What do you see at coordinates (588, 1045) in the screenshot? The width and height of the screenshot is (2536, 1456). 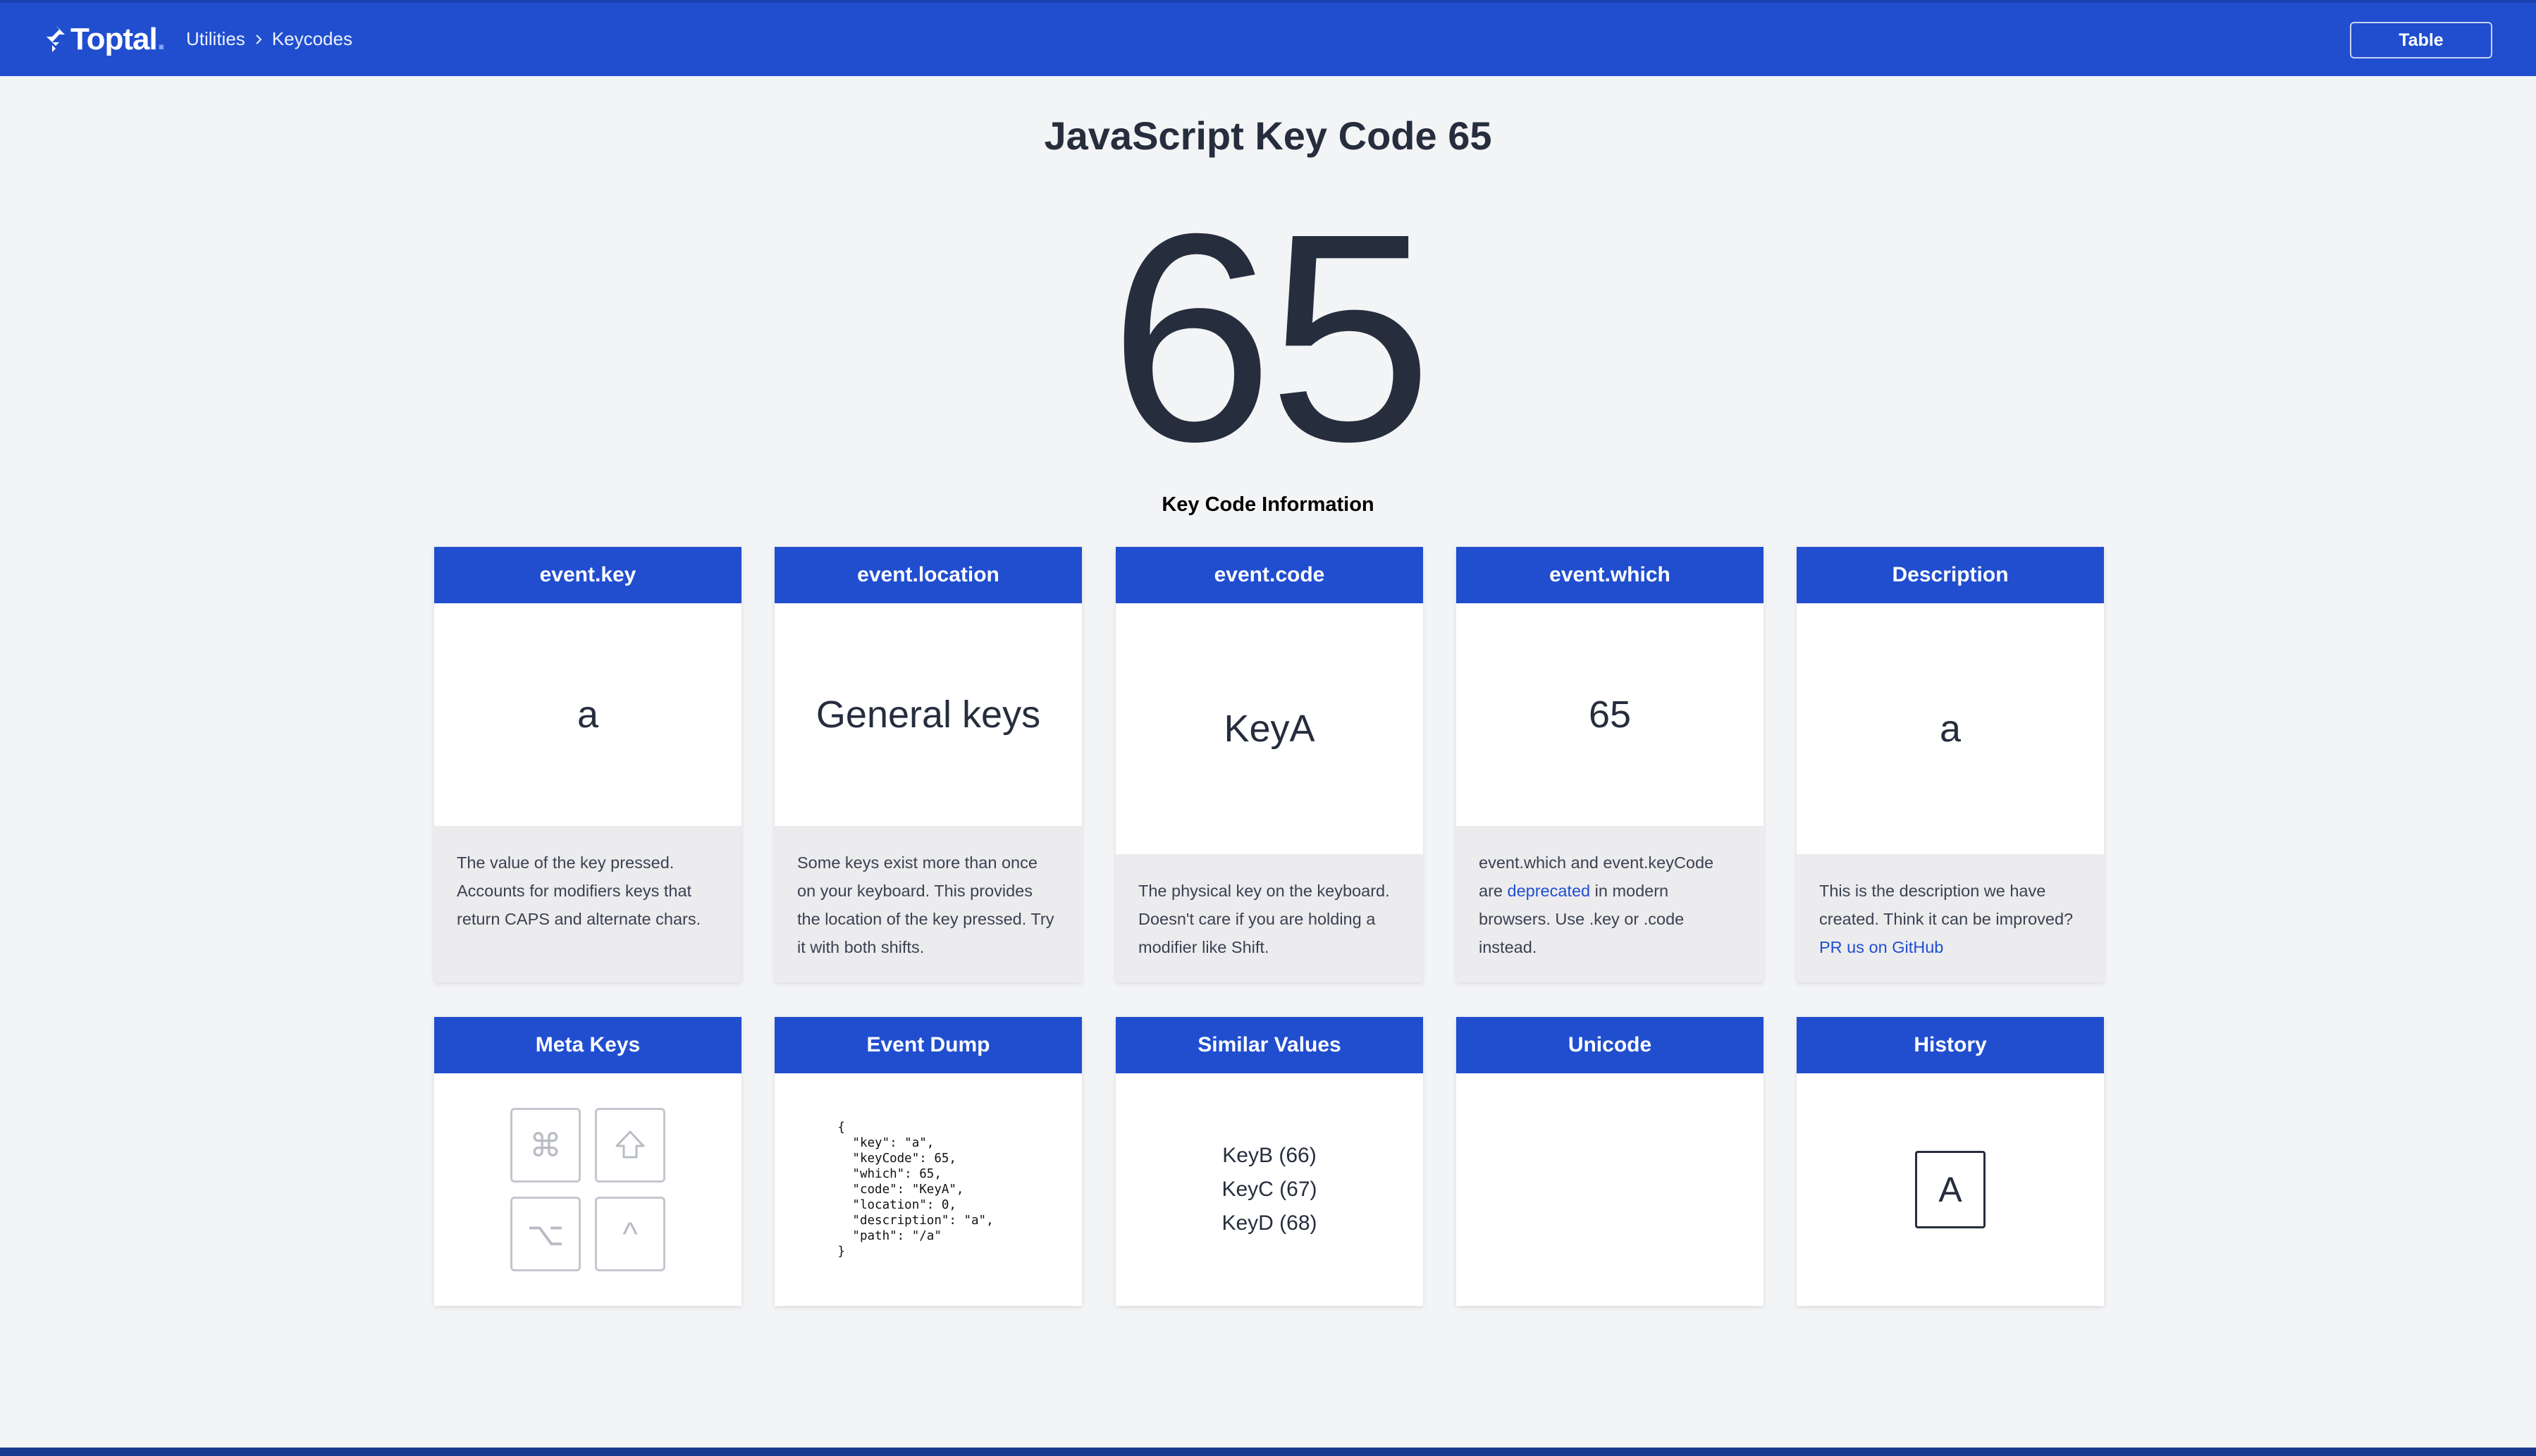 I see `card-title: Meta Keys` at bounding box center [588, 1045].